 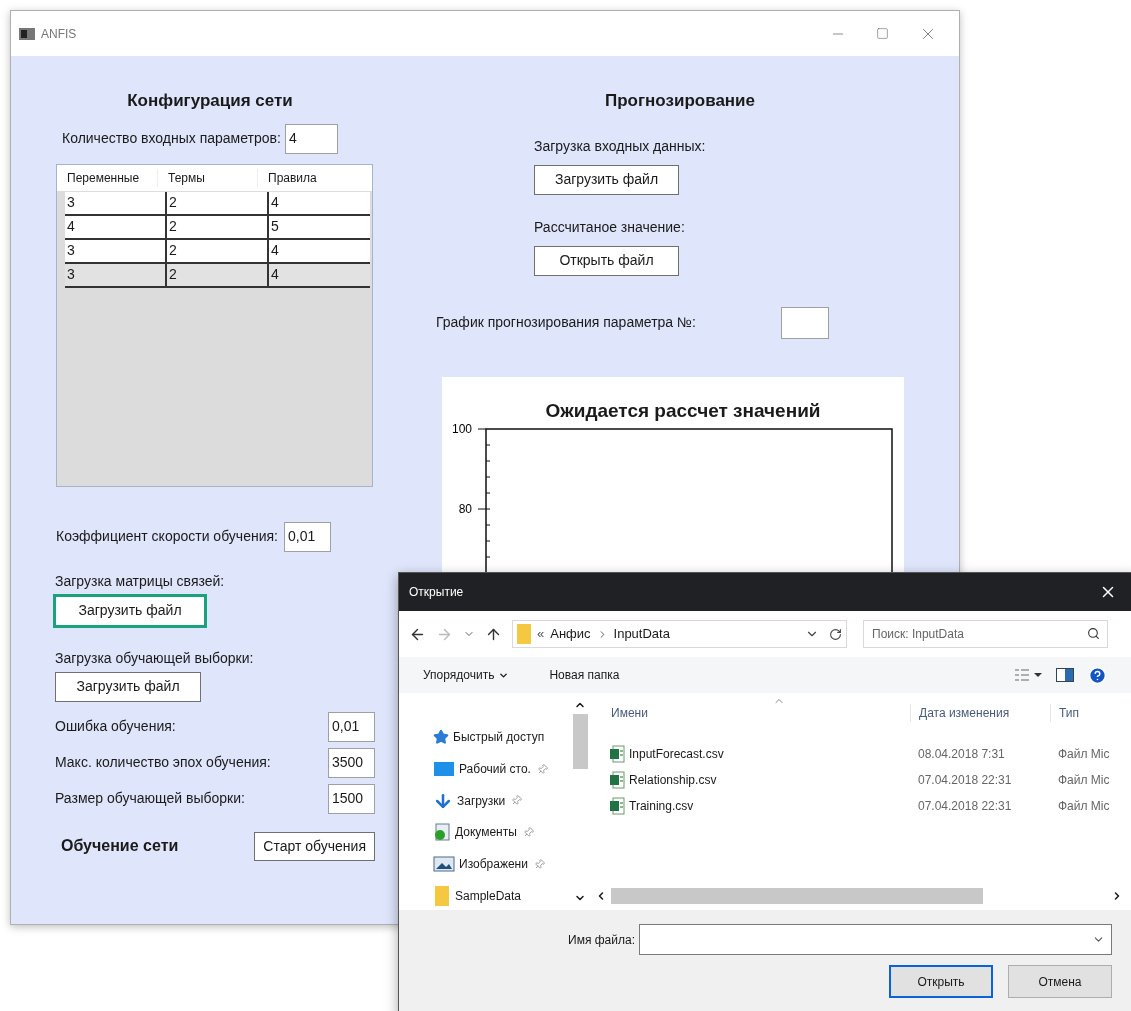 What do you see at coordinates (570, 634) in the screenshot?
I see `path-segment: Анфис` at bounding box center [570, 634].